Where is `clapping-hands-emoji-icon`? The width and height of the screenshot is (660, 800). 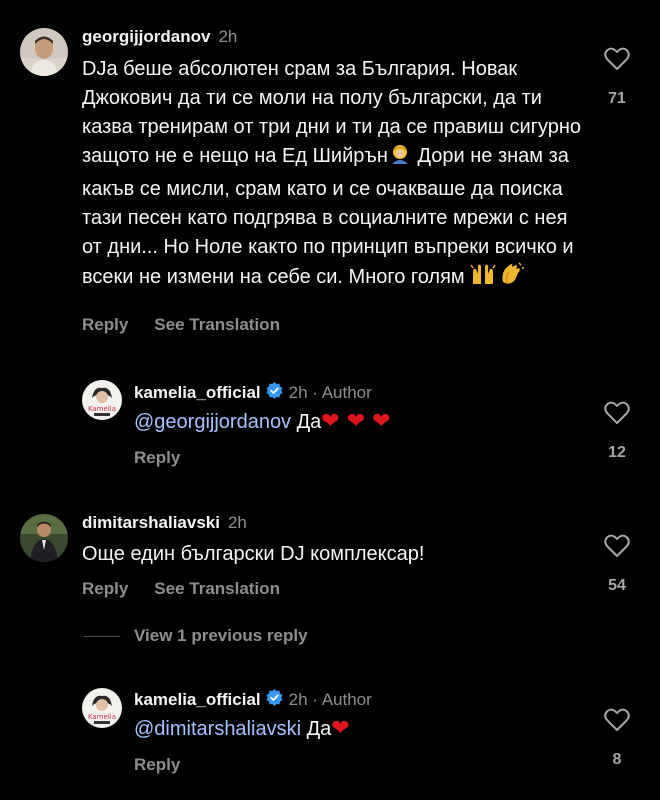
clapping-hands-emoji-icon is located at coordinates (511, 278).